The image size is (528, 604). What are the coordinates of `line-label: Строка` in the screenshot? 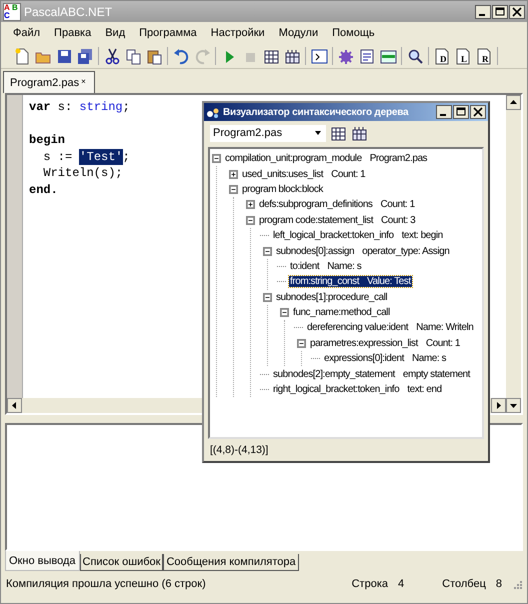 It's located at (370, 584).